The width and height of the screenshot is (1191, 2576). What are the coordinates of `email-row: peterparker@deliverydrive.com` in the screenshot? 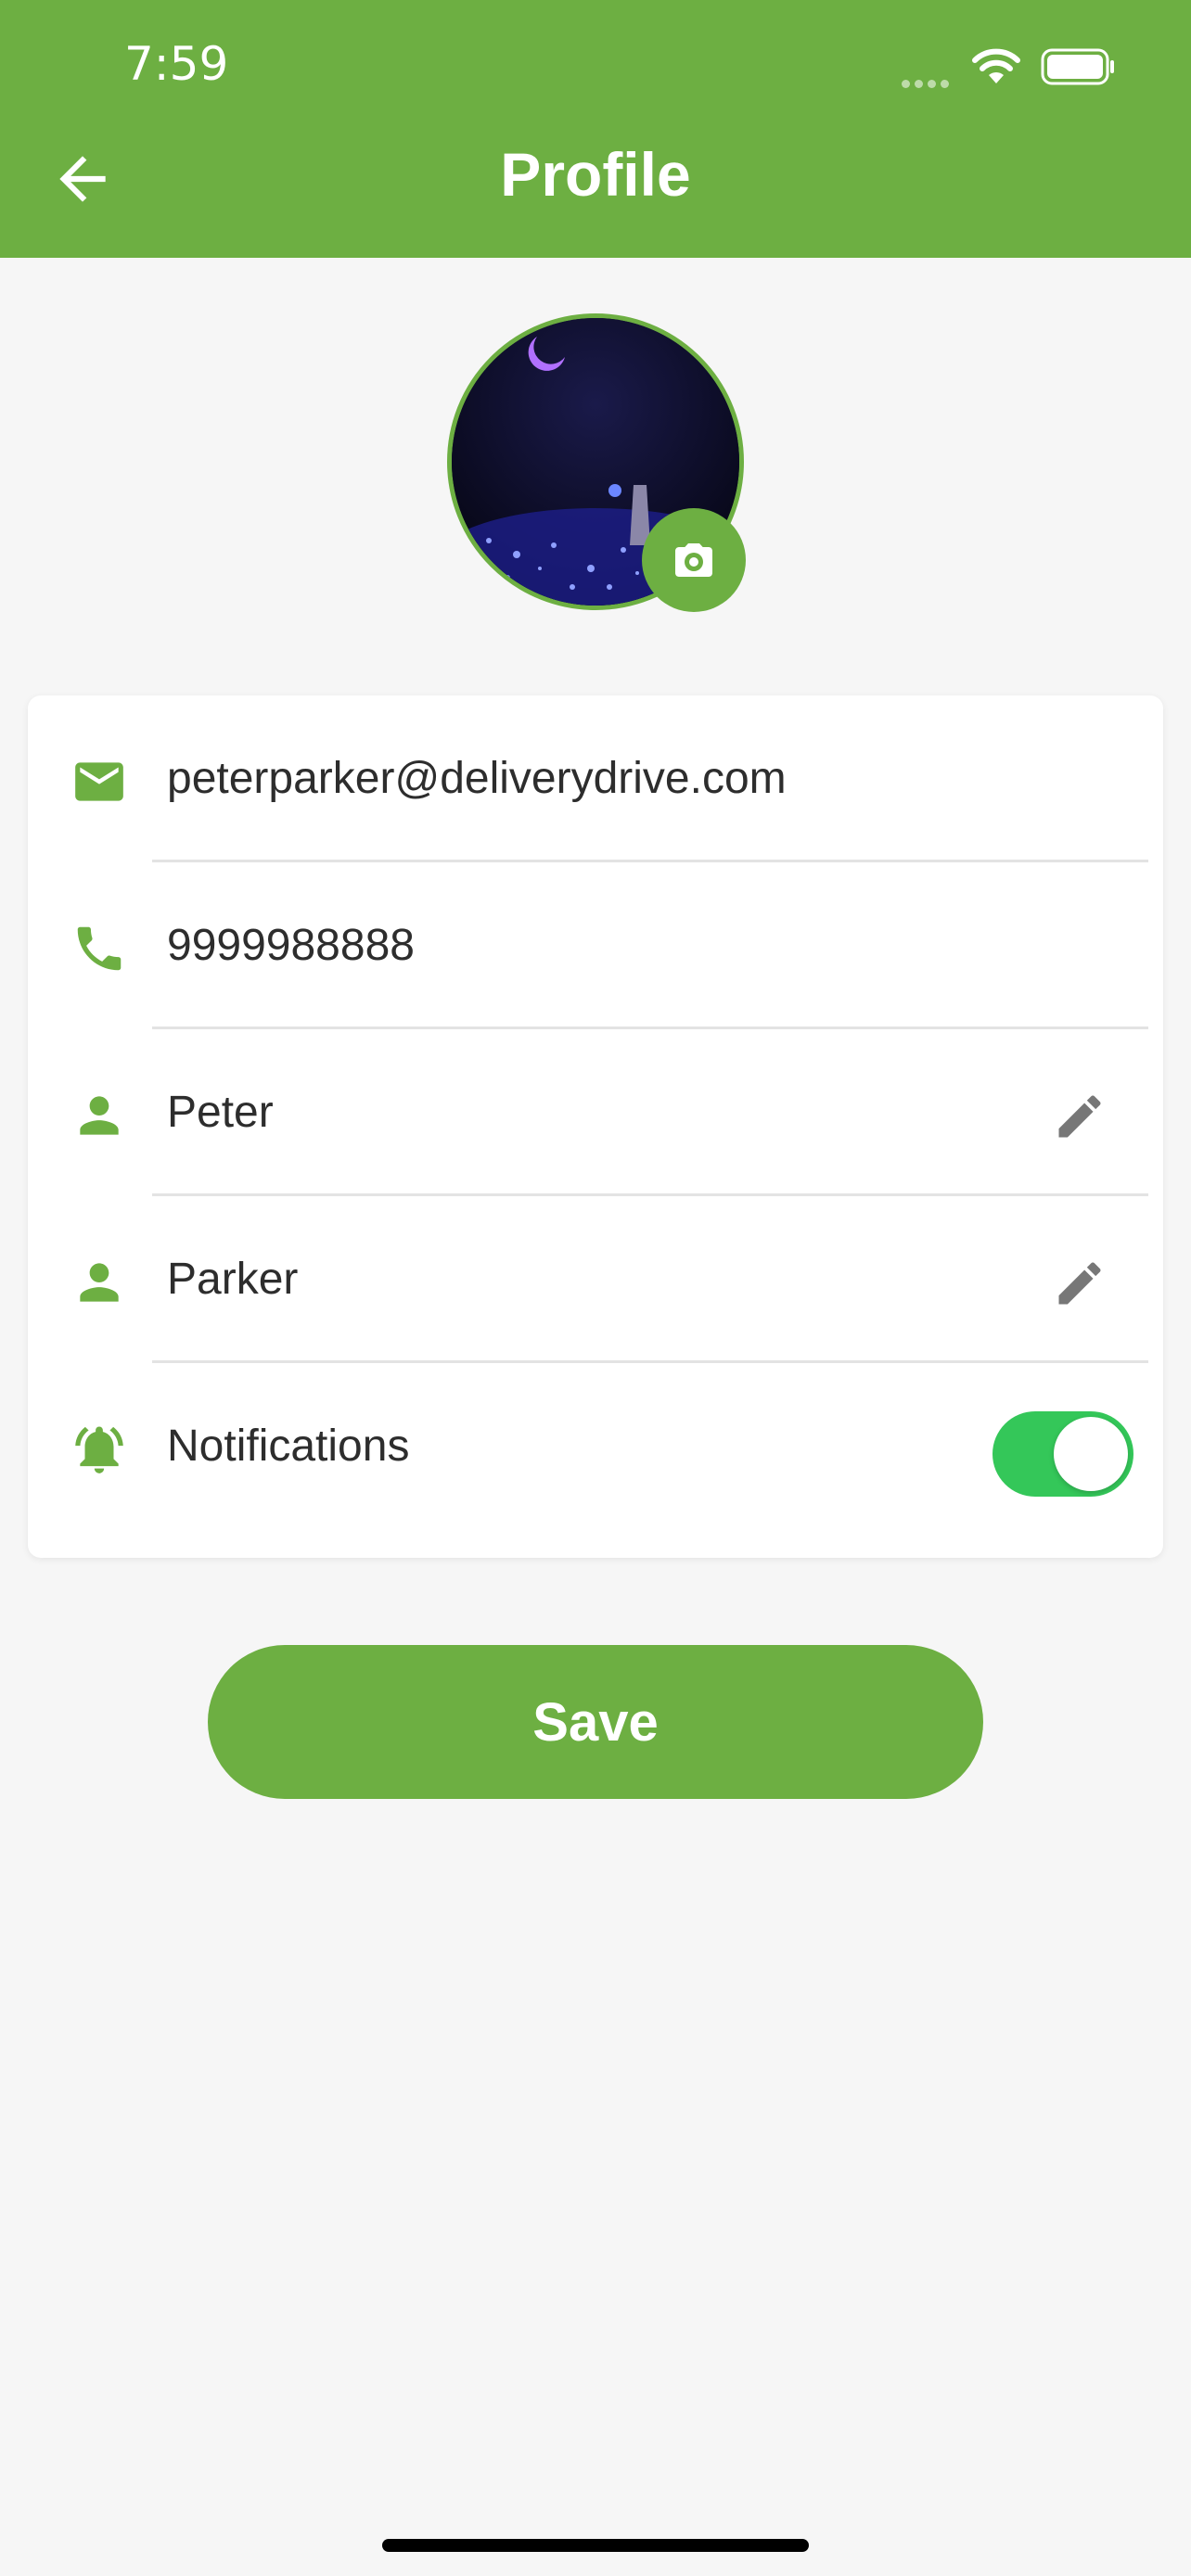 It's located at (595, 779).